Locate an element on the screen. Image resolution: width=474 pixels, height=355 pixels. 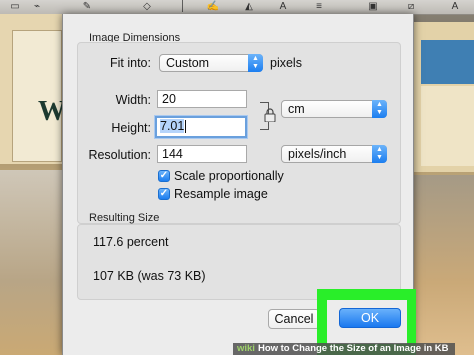
background-image-left: W is located at coordinates (33, 89).